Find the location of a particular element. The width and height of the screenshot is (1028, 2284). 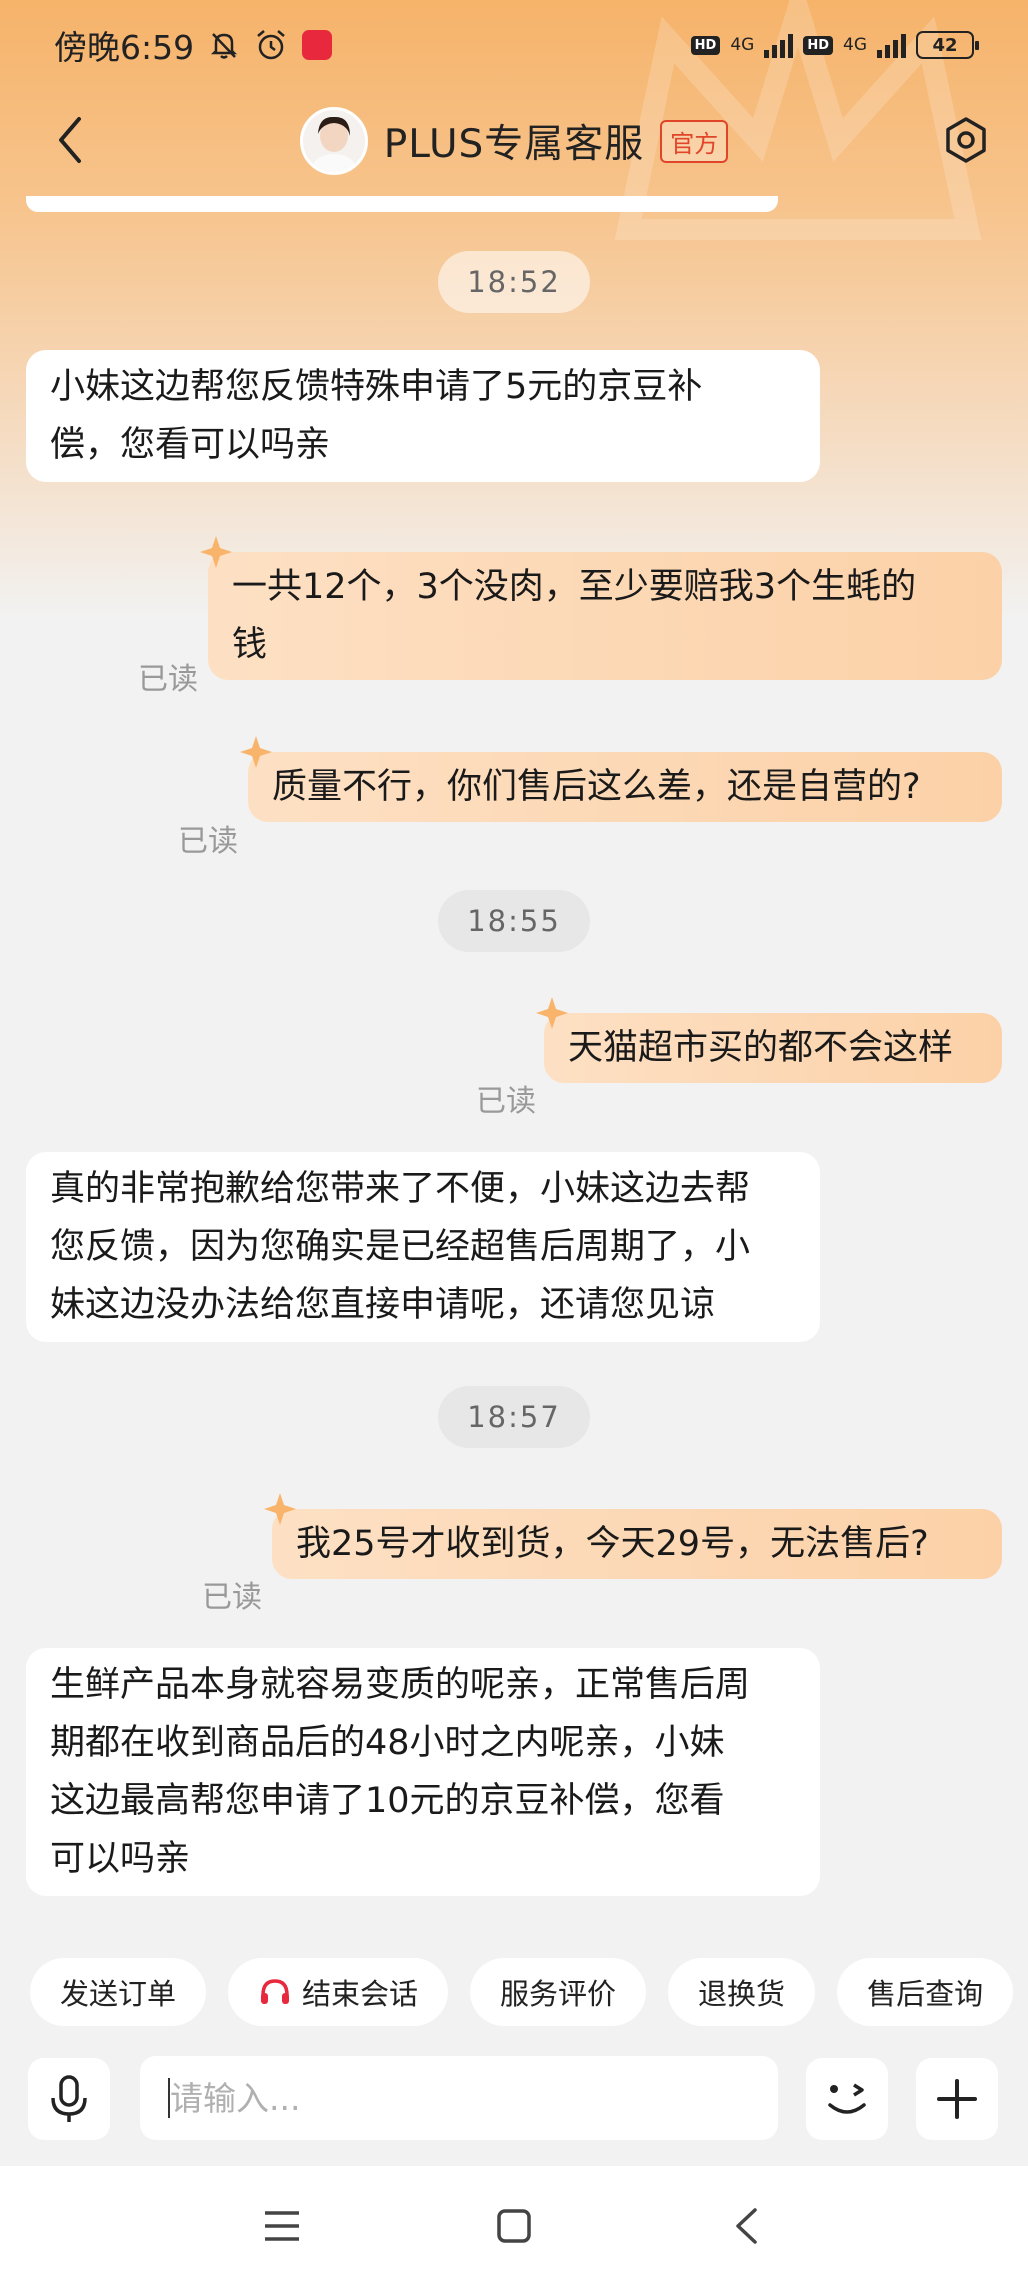

send-order-button: 发送订单 is located at coordinates (118, 1992).